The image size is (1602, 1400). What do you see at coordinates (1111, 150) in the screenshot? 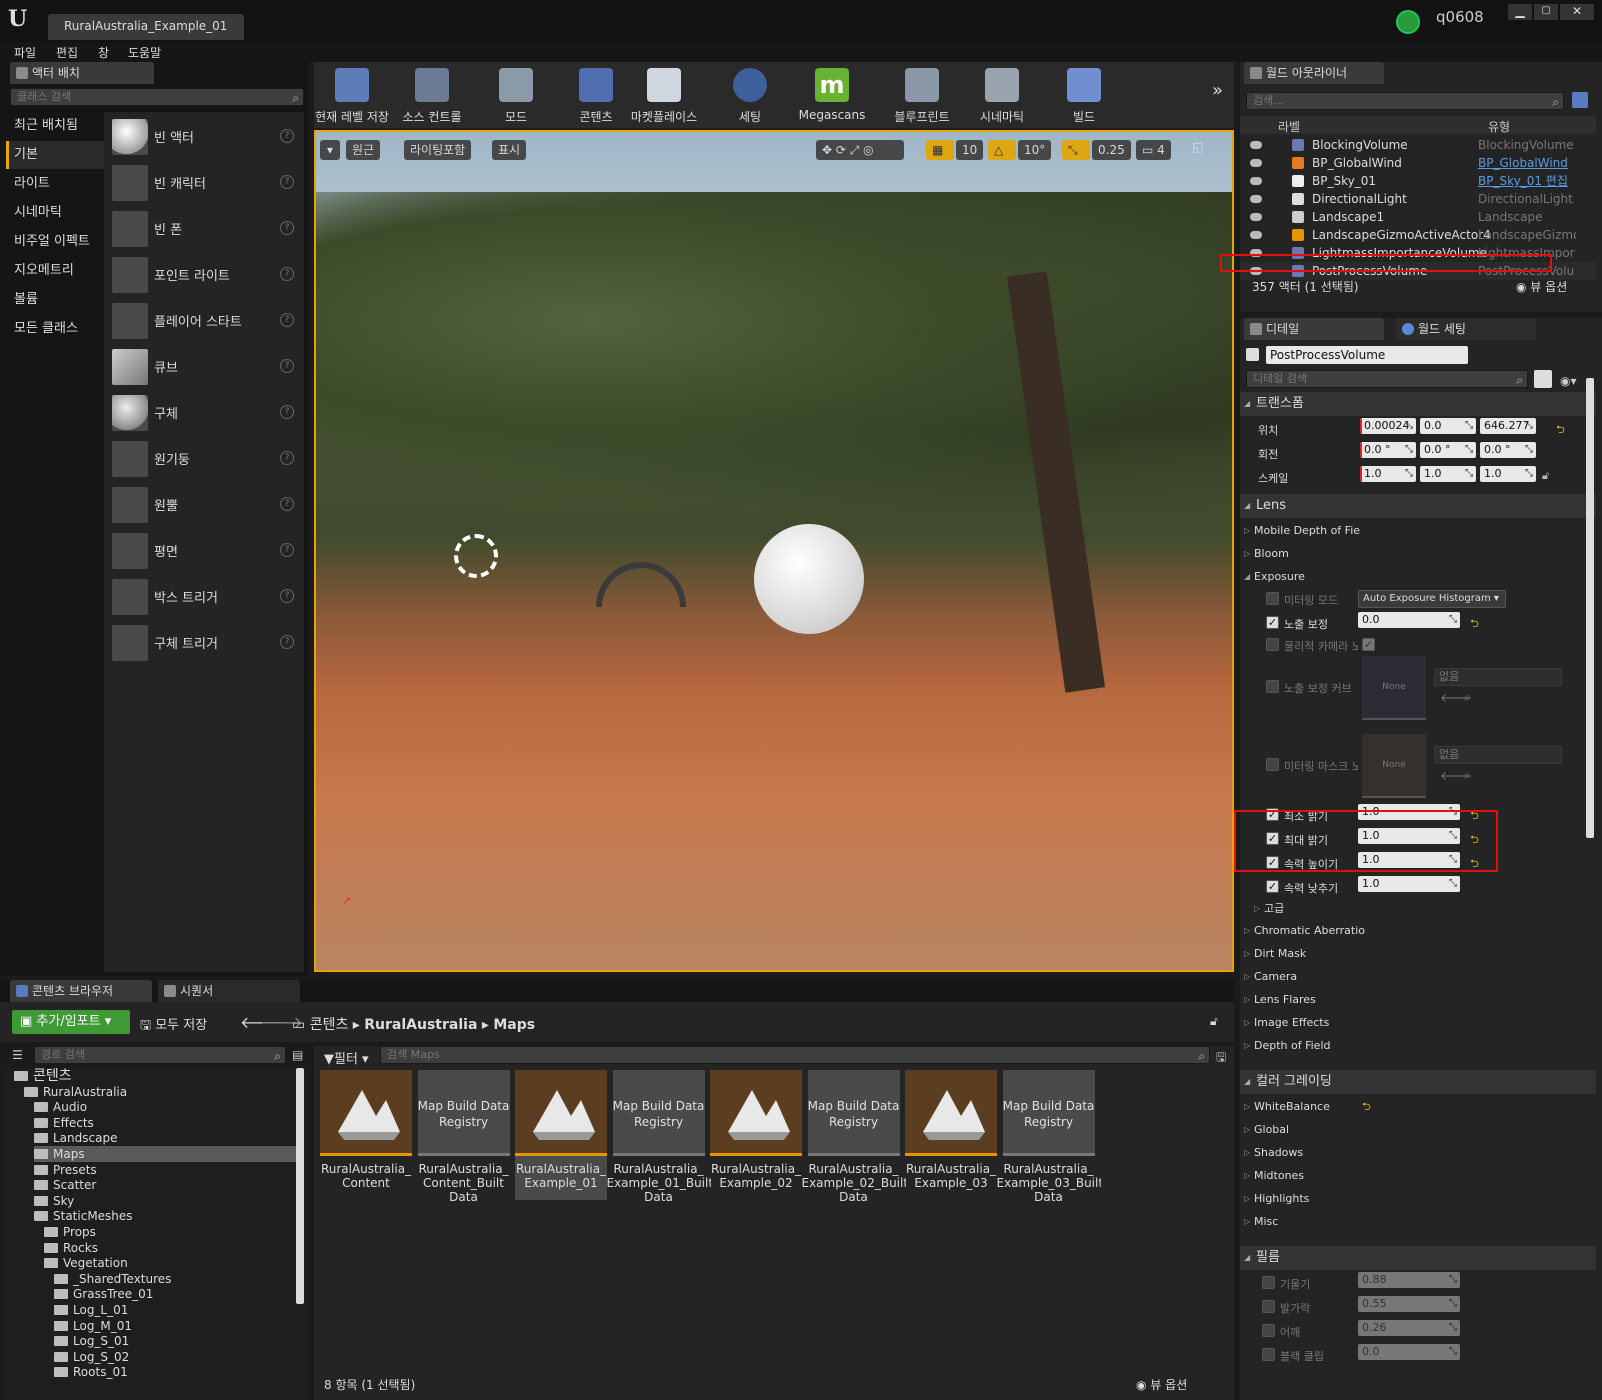
I see `scale-snap-value: 0.25` at bounding box center [1111, 150].